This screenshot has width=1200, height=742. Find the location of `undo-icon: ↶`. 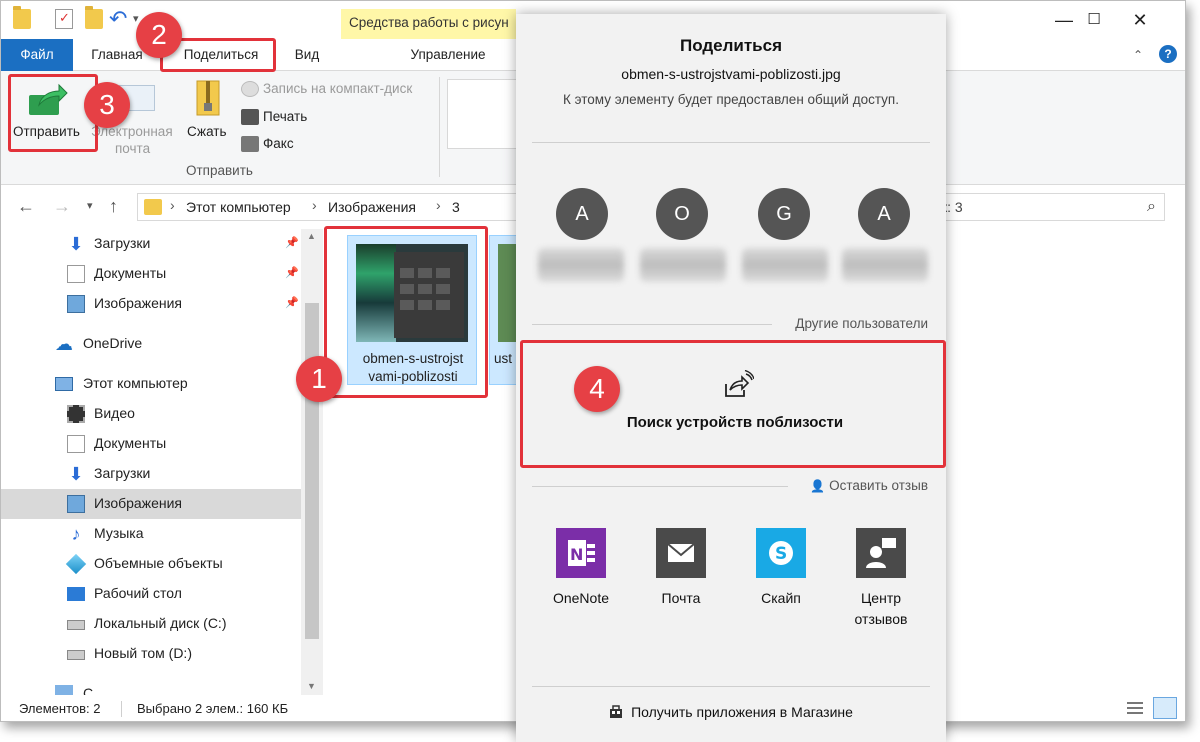

undo-icon: ↶ is located at coordinates (118, 19).